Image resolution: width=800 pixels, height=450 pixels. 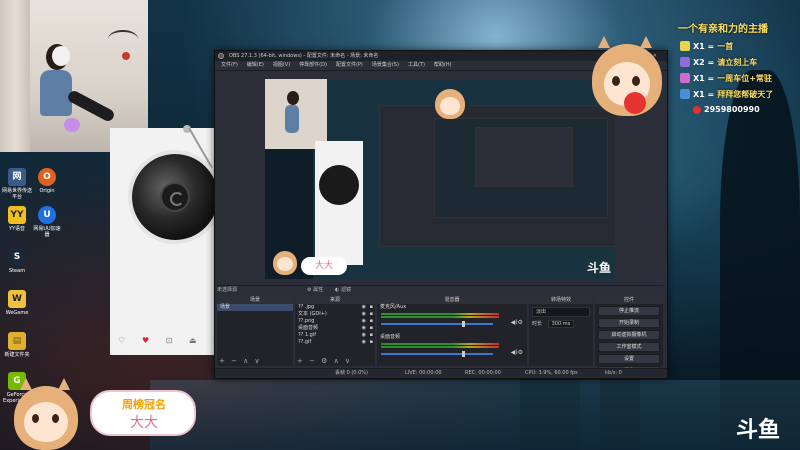 What do you see at coordinates (561, 312) in the screenshot?
I see `transition-select: 淡出` at bounding box center [561, 312].